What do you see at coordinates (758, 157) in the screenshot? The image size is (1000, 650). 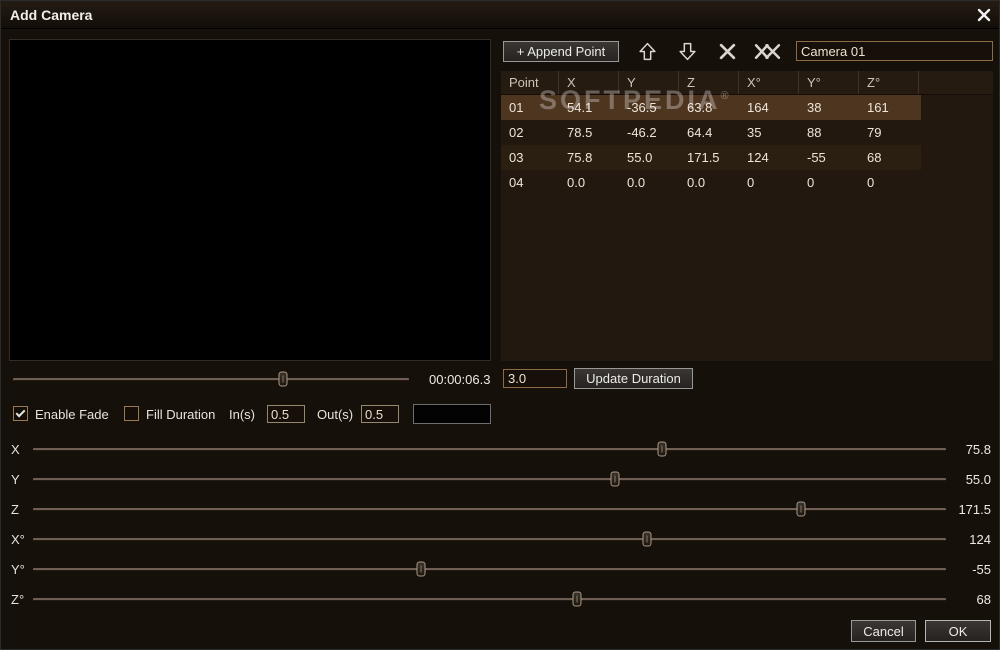 I see `cell-x-deg: 124` at bounding box center [758, 157].